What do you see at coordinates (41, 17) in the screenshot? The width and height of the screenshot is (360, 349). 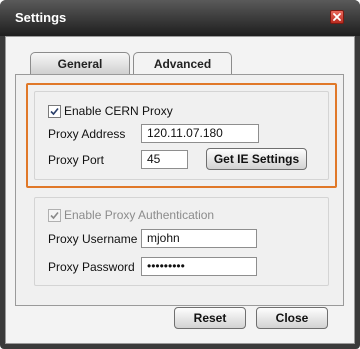 I see `window-title: Settings` at bounding box center [41, 17].